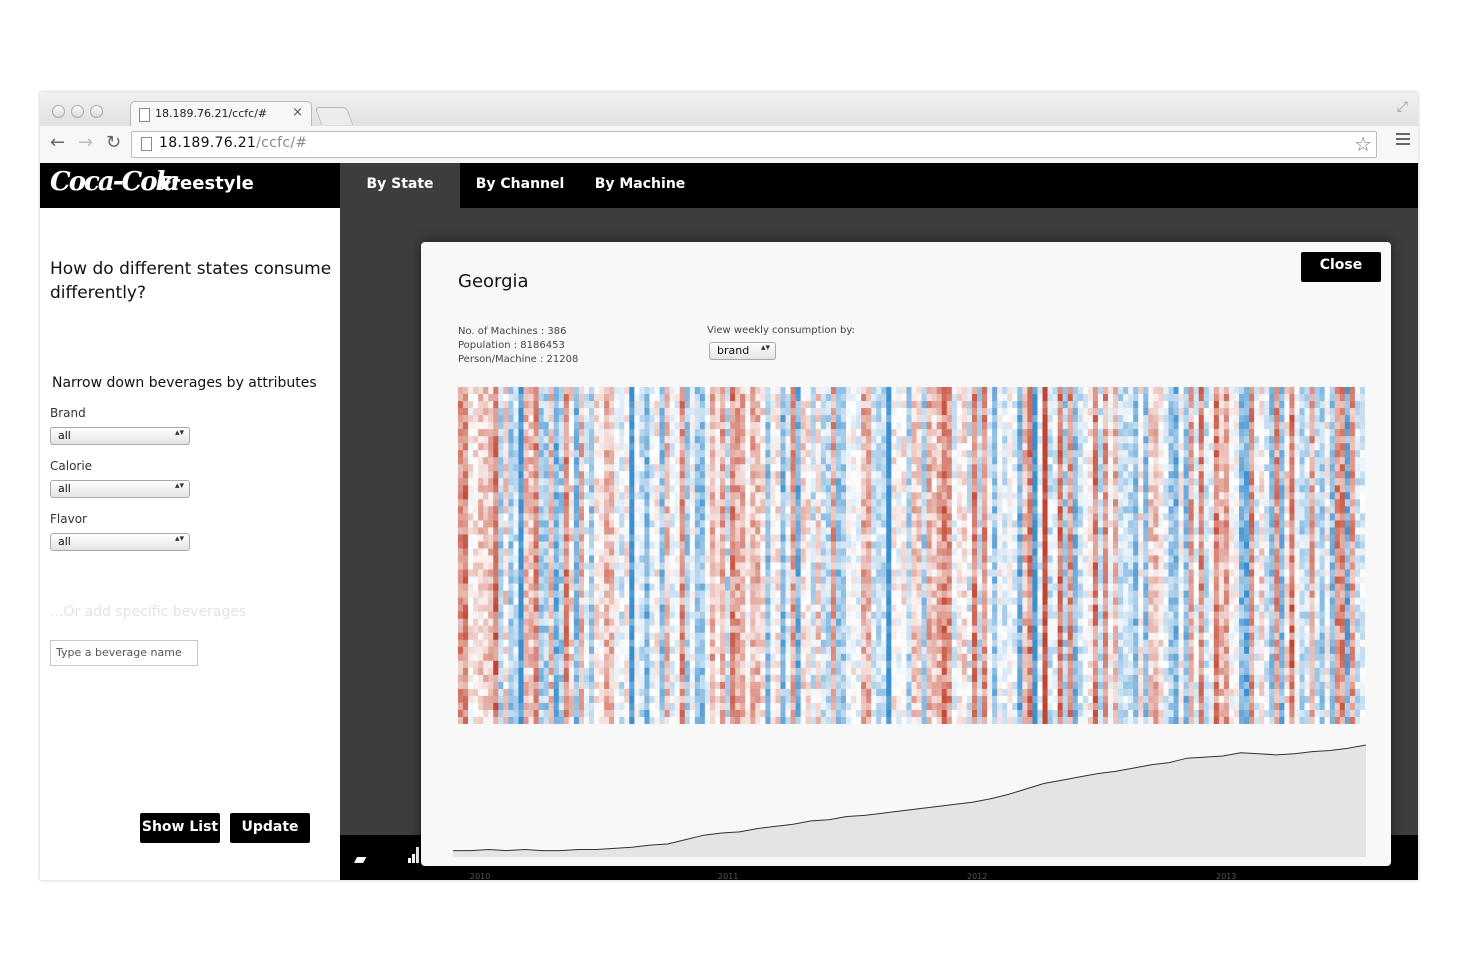 Image resolution: width=1458 pixels, height=972 pixels. I want to click on tab-close-icon: ×, so click(297, 112).